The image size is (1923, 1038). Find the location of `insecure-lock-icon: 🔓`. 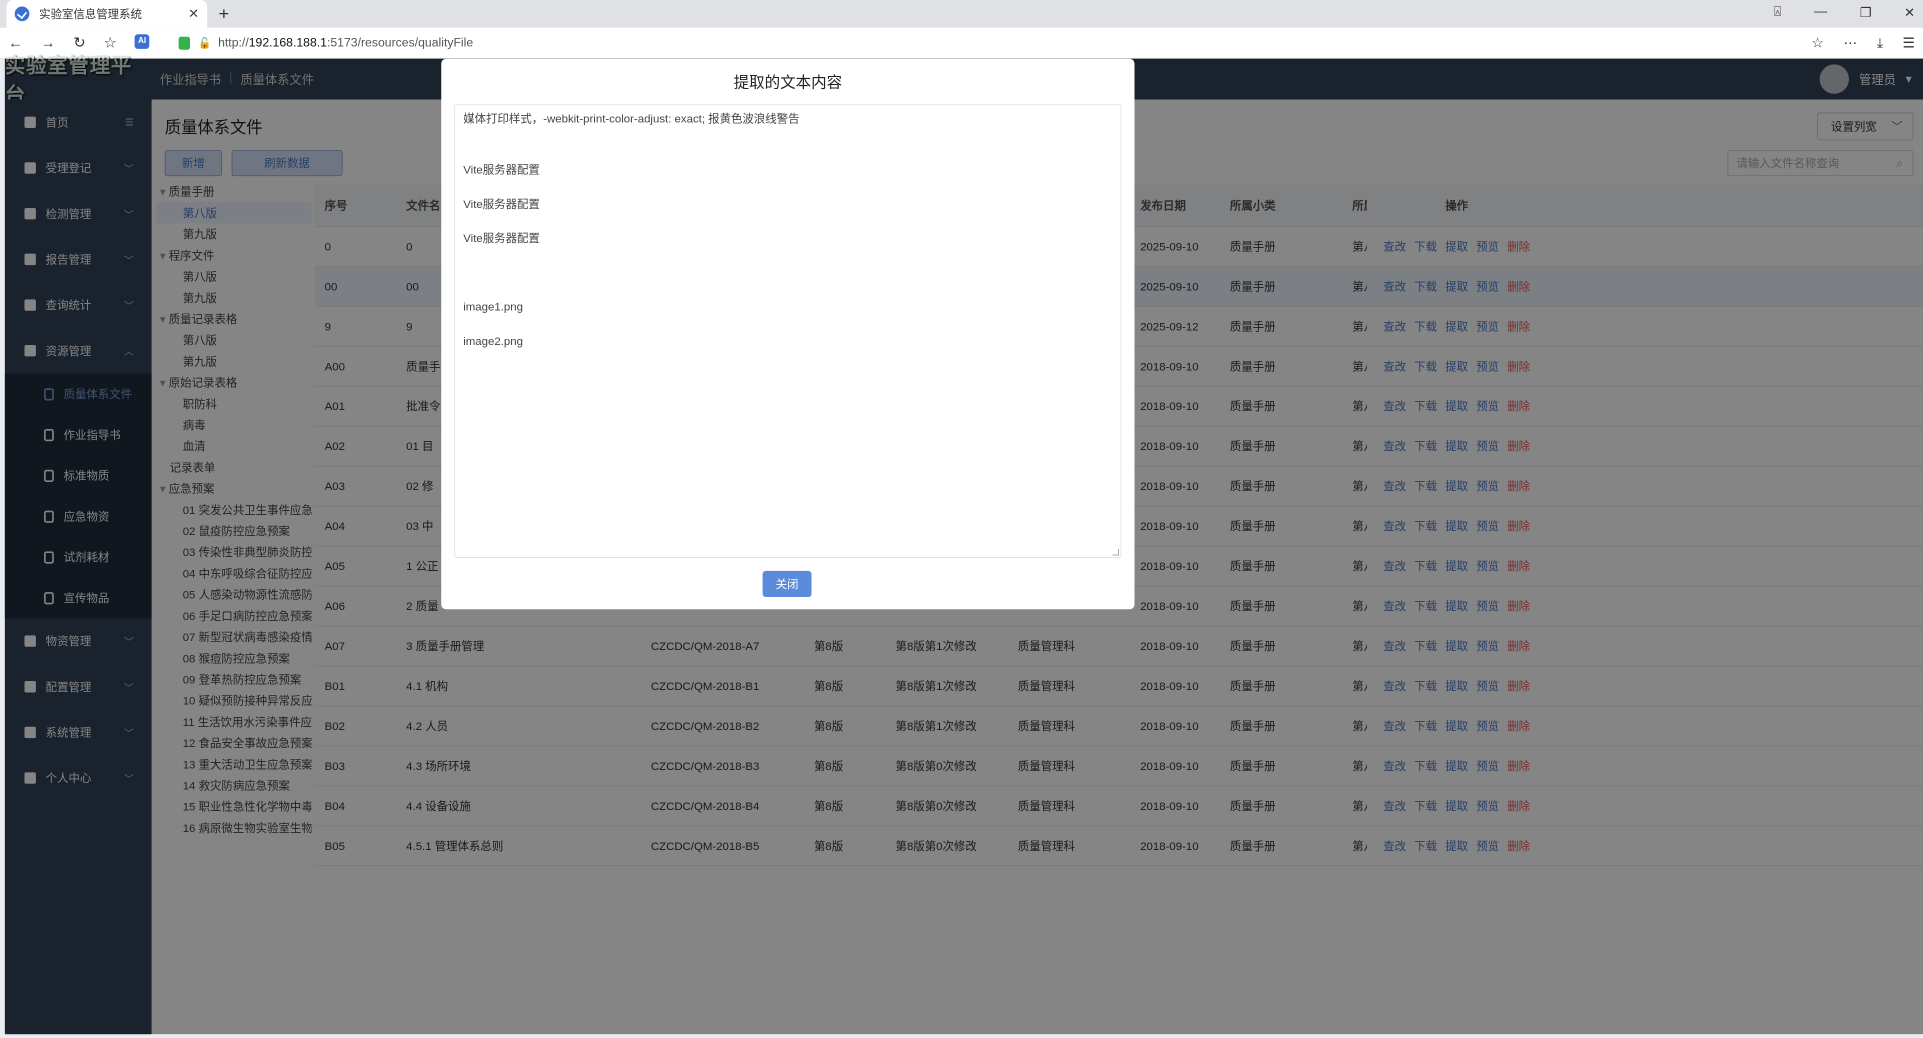

insecure-lock-icon: 🔓 is located at coordinates (204, 42).